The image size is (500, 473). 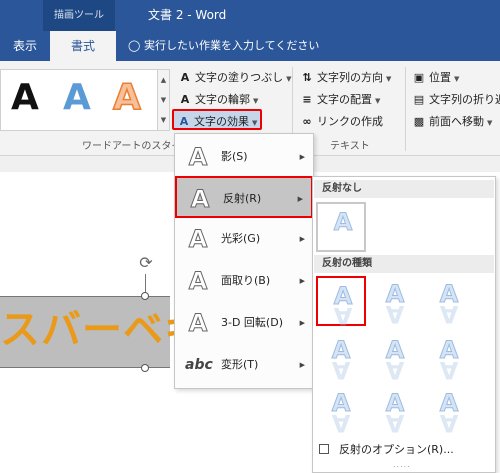 I want to click on text-fill-button: A 文字の塗りつぶし ▼, so click(x=235, y=77).